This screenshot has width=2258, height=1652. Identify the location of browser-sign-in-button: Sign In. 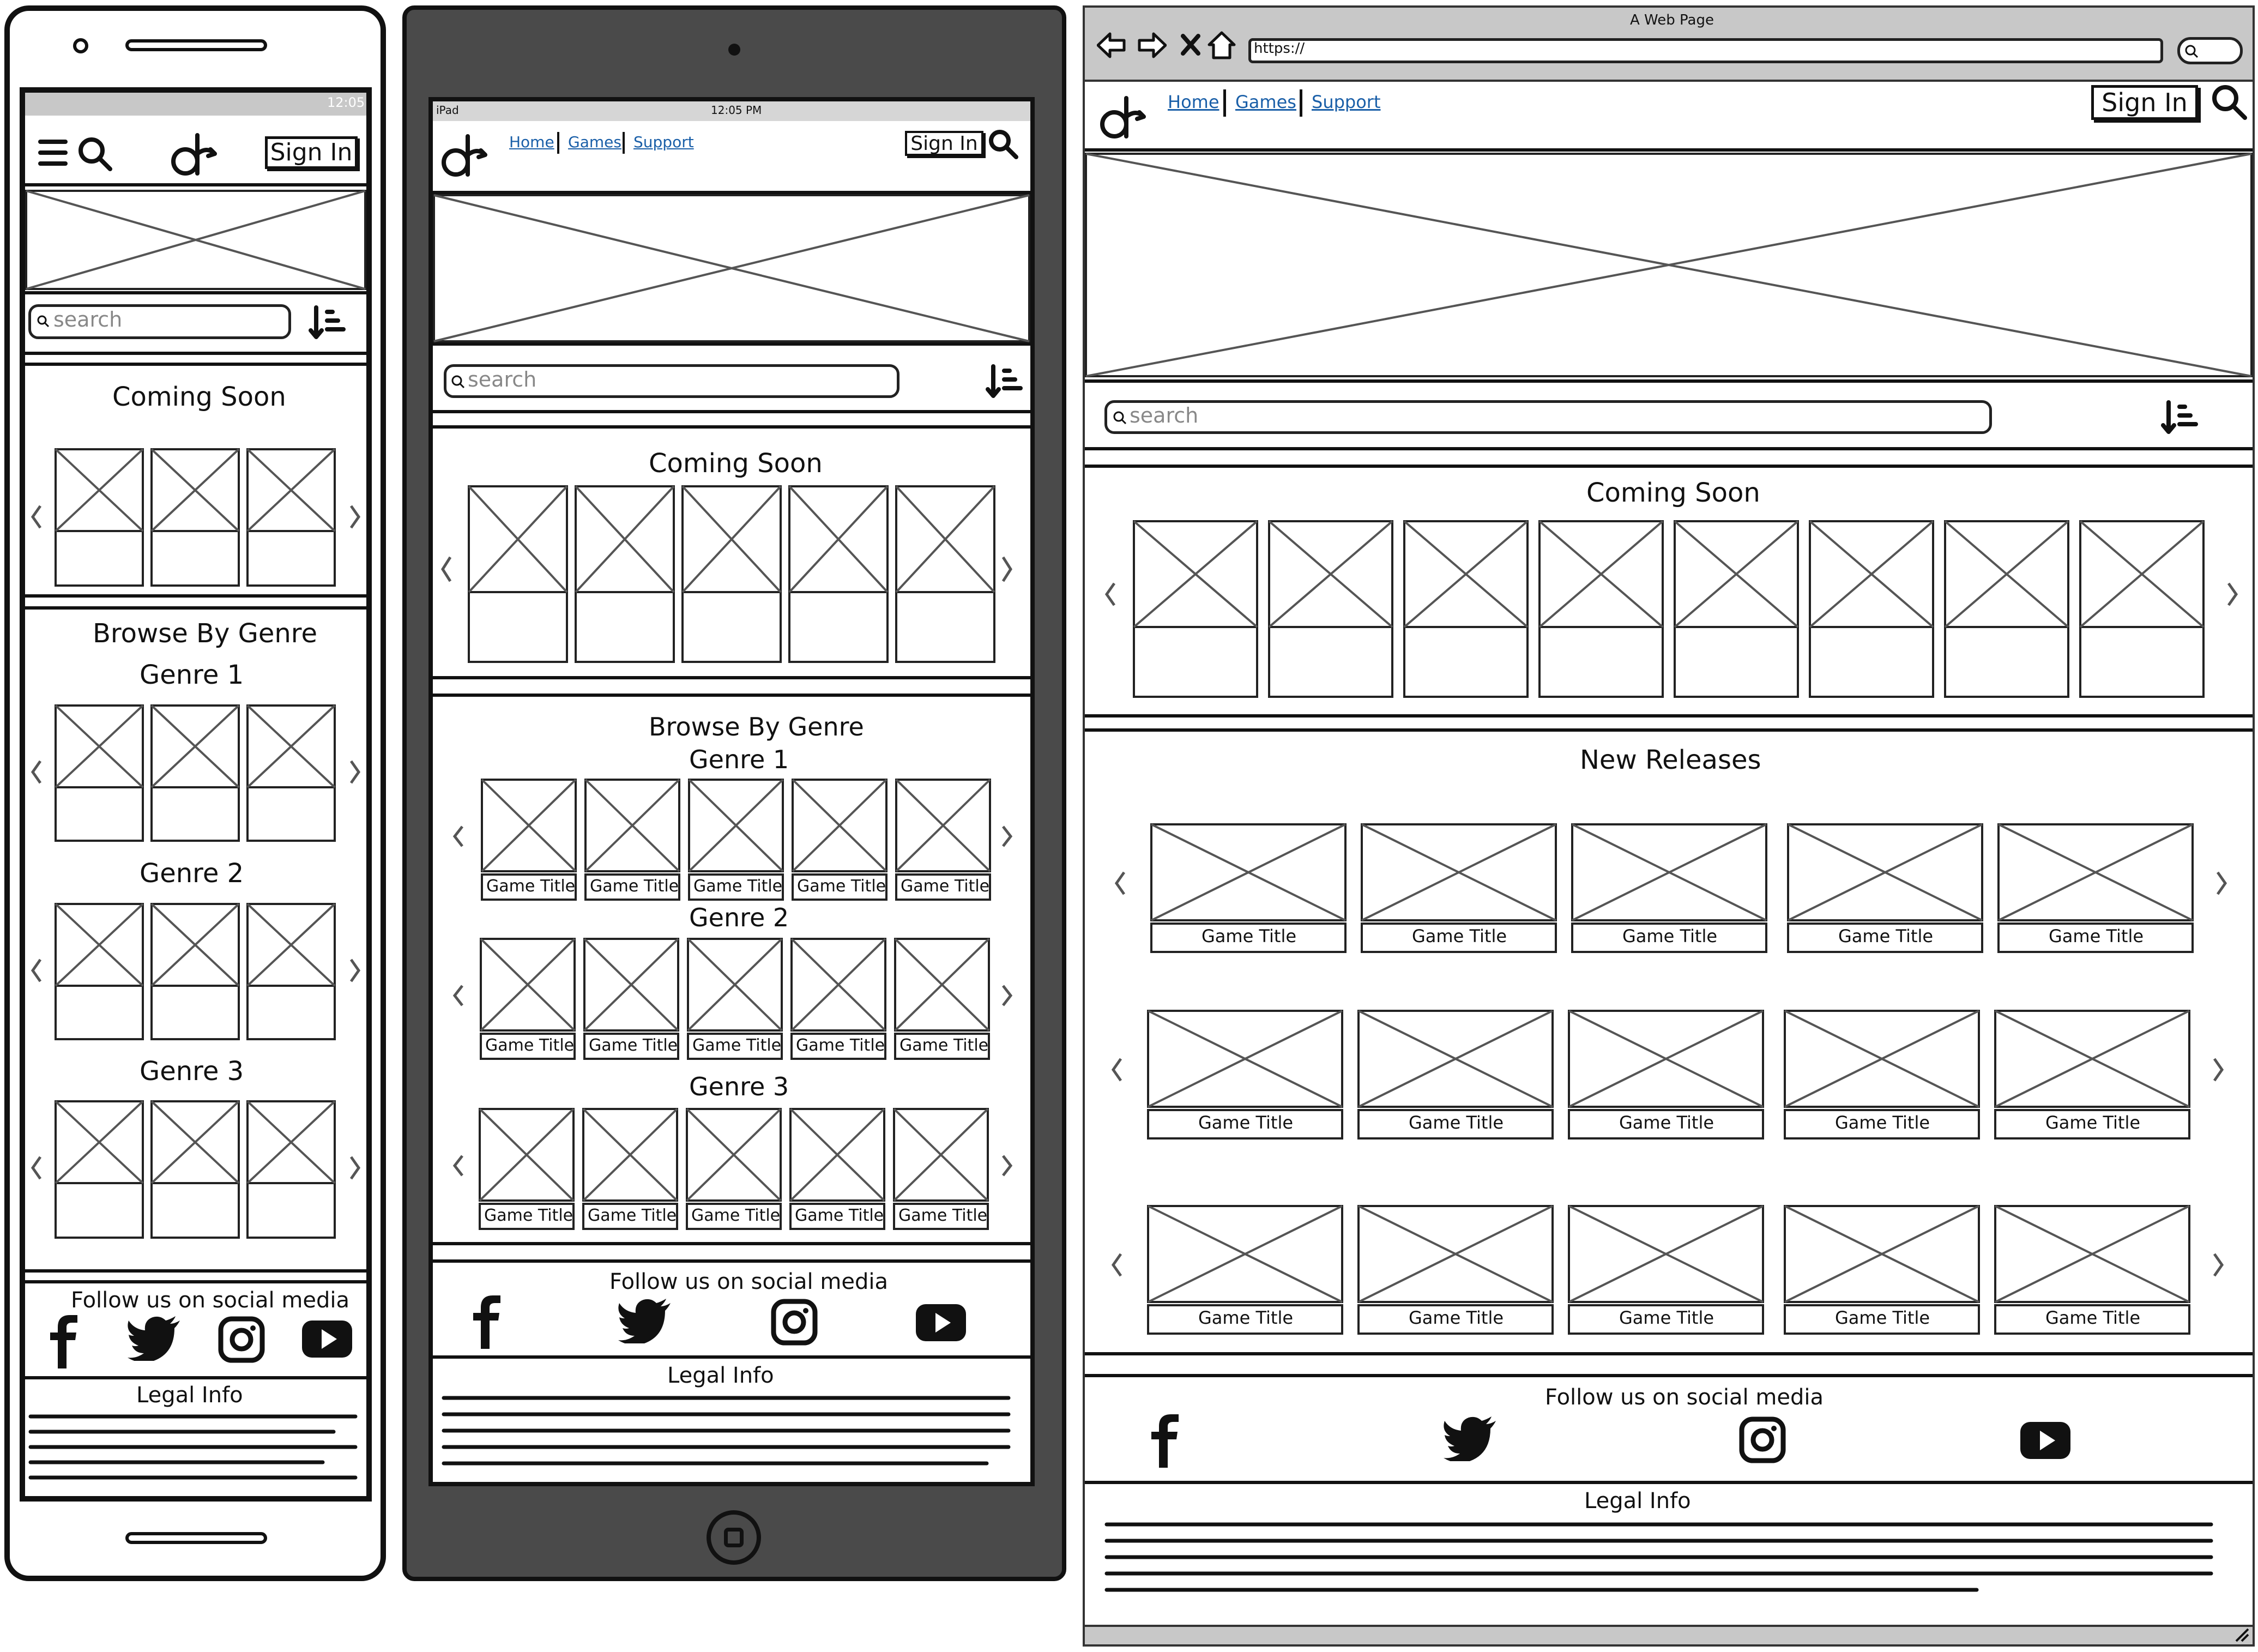
(2144, 102).